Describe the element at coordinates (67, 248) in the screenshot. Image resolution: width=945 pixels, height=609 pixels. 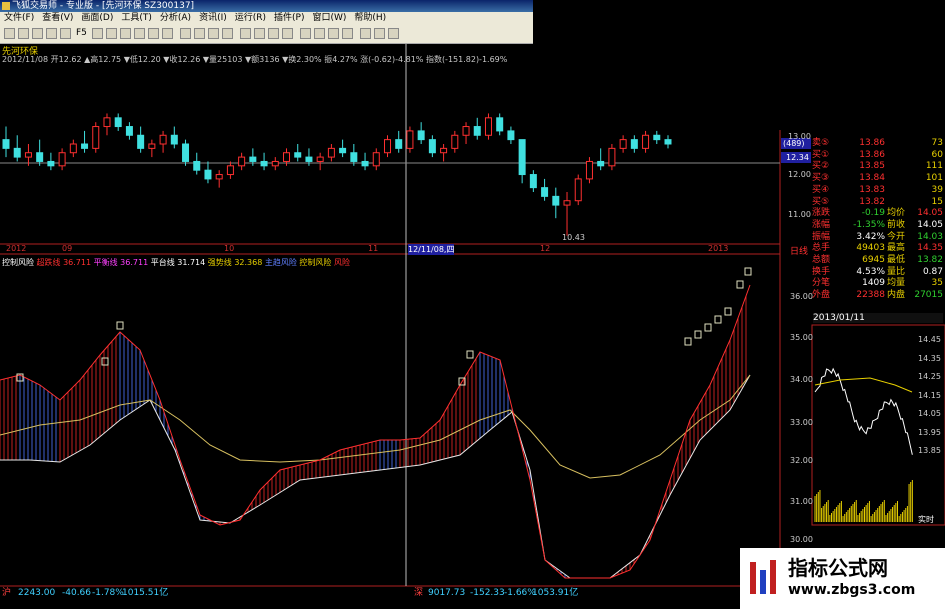
I see `x-axis-tick: 09` at that location.